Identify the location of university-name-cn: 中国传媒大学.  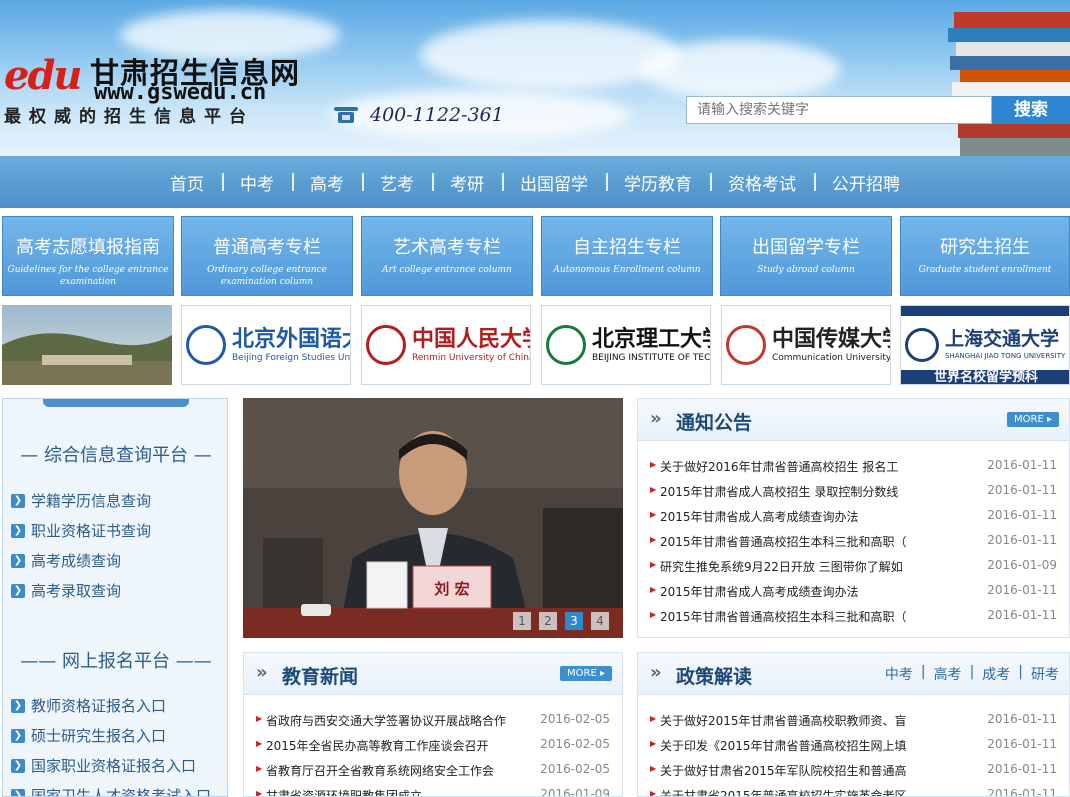
(831, 338).